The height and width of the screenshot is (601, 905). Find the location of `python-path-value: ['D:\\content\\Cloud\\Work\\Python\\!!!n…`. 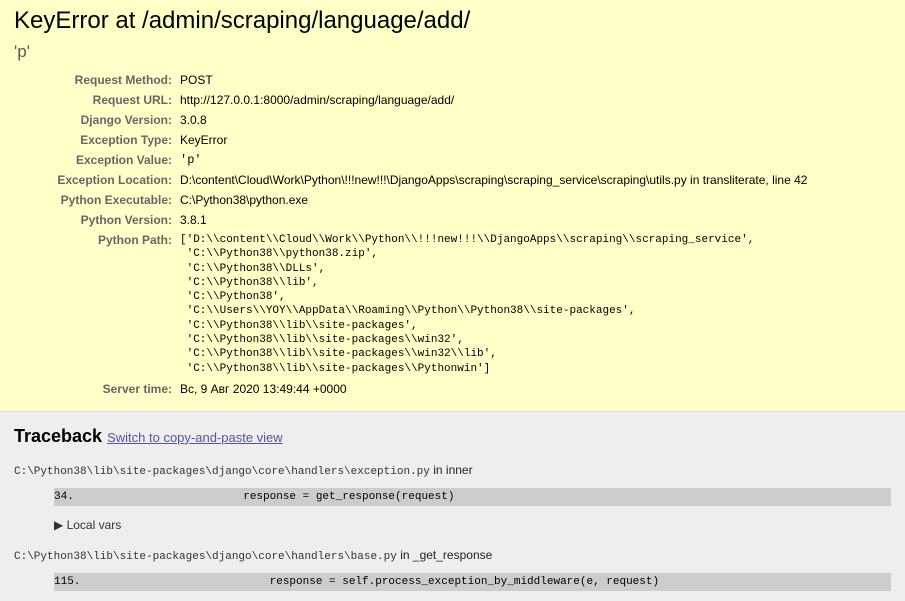

python-path-value: ['D:\\content\\Cloud\\Work\\Python\\!!!n… is located at coordinates (467, 304).